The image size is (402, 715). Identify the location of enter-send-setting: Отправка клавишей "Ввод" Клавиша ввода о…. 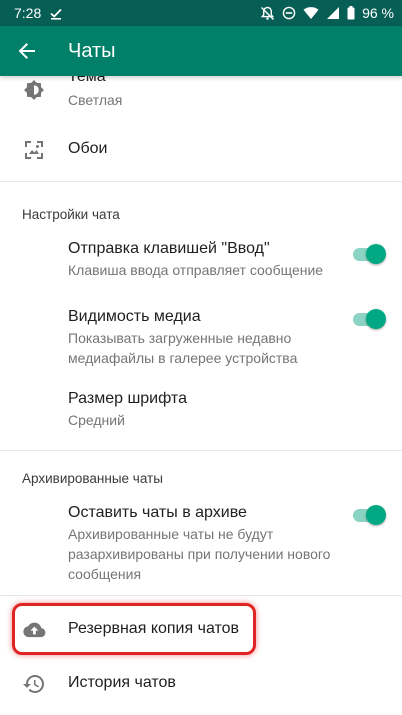
(201, 258).